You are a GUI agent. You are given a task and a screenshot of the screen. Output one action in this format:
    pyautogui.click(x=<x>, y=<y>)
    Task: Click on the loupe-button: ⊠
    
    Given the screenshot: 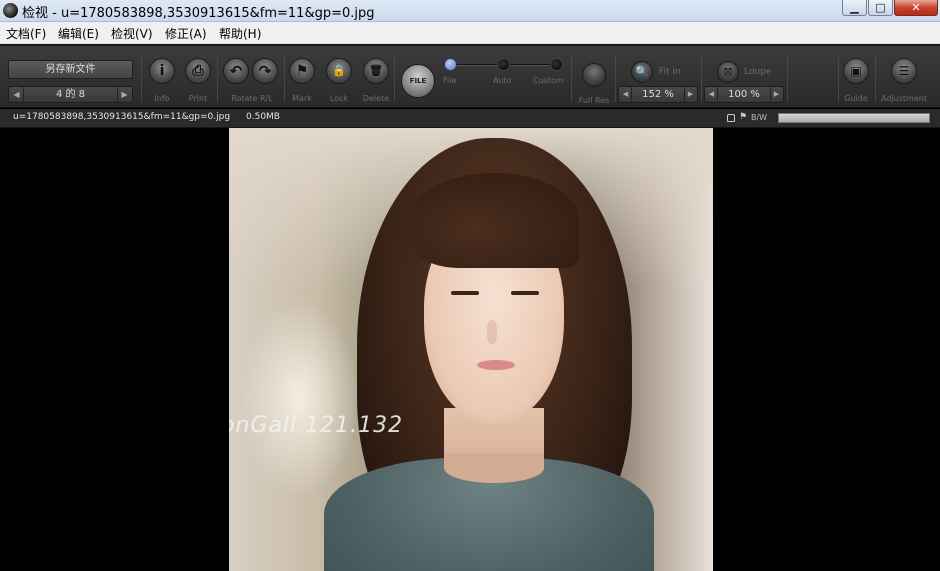 What is the action you would take?
    pyautogui.click(x=728, y=72)
    